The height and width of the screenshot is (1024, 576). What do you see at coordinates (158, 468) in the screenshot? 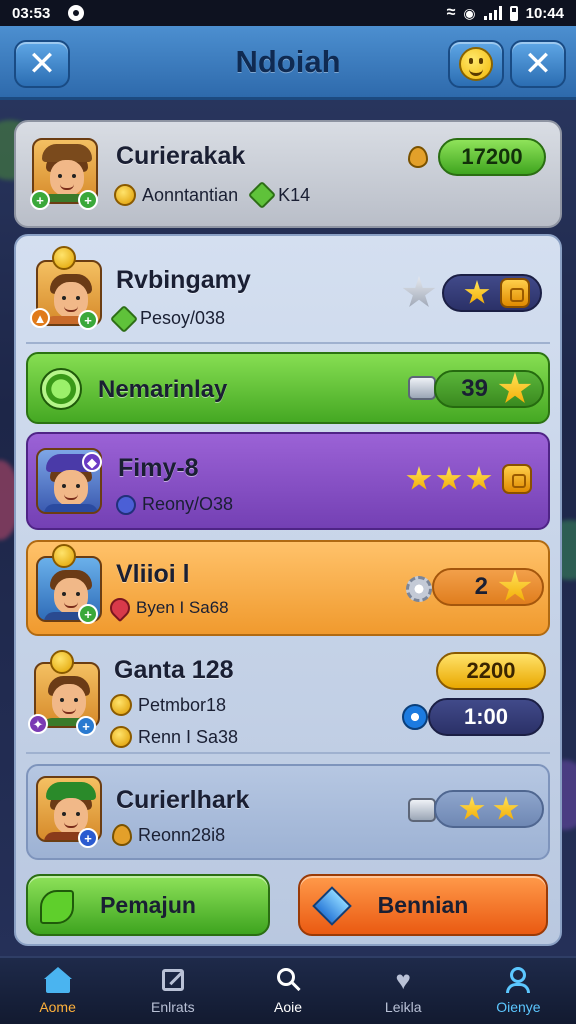
I see `player-name: Fimy-8` at bounding box center [158, 468].